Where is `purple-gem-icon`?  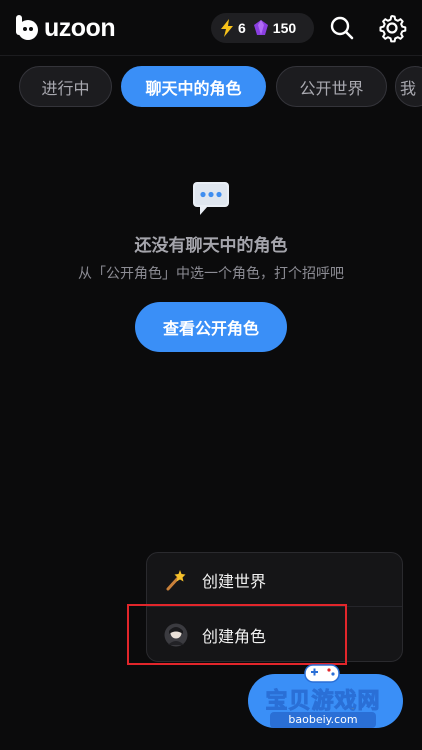
purple-gem-icon is located at coordinates (260, 27).